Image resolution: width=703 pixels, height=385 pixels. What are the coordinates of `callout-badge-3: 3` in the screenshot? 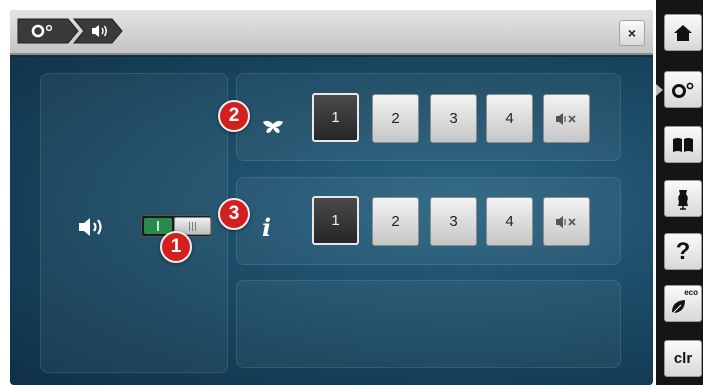 It's located at (234, 214).